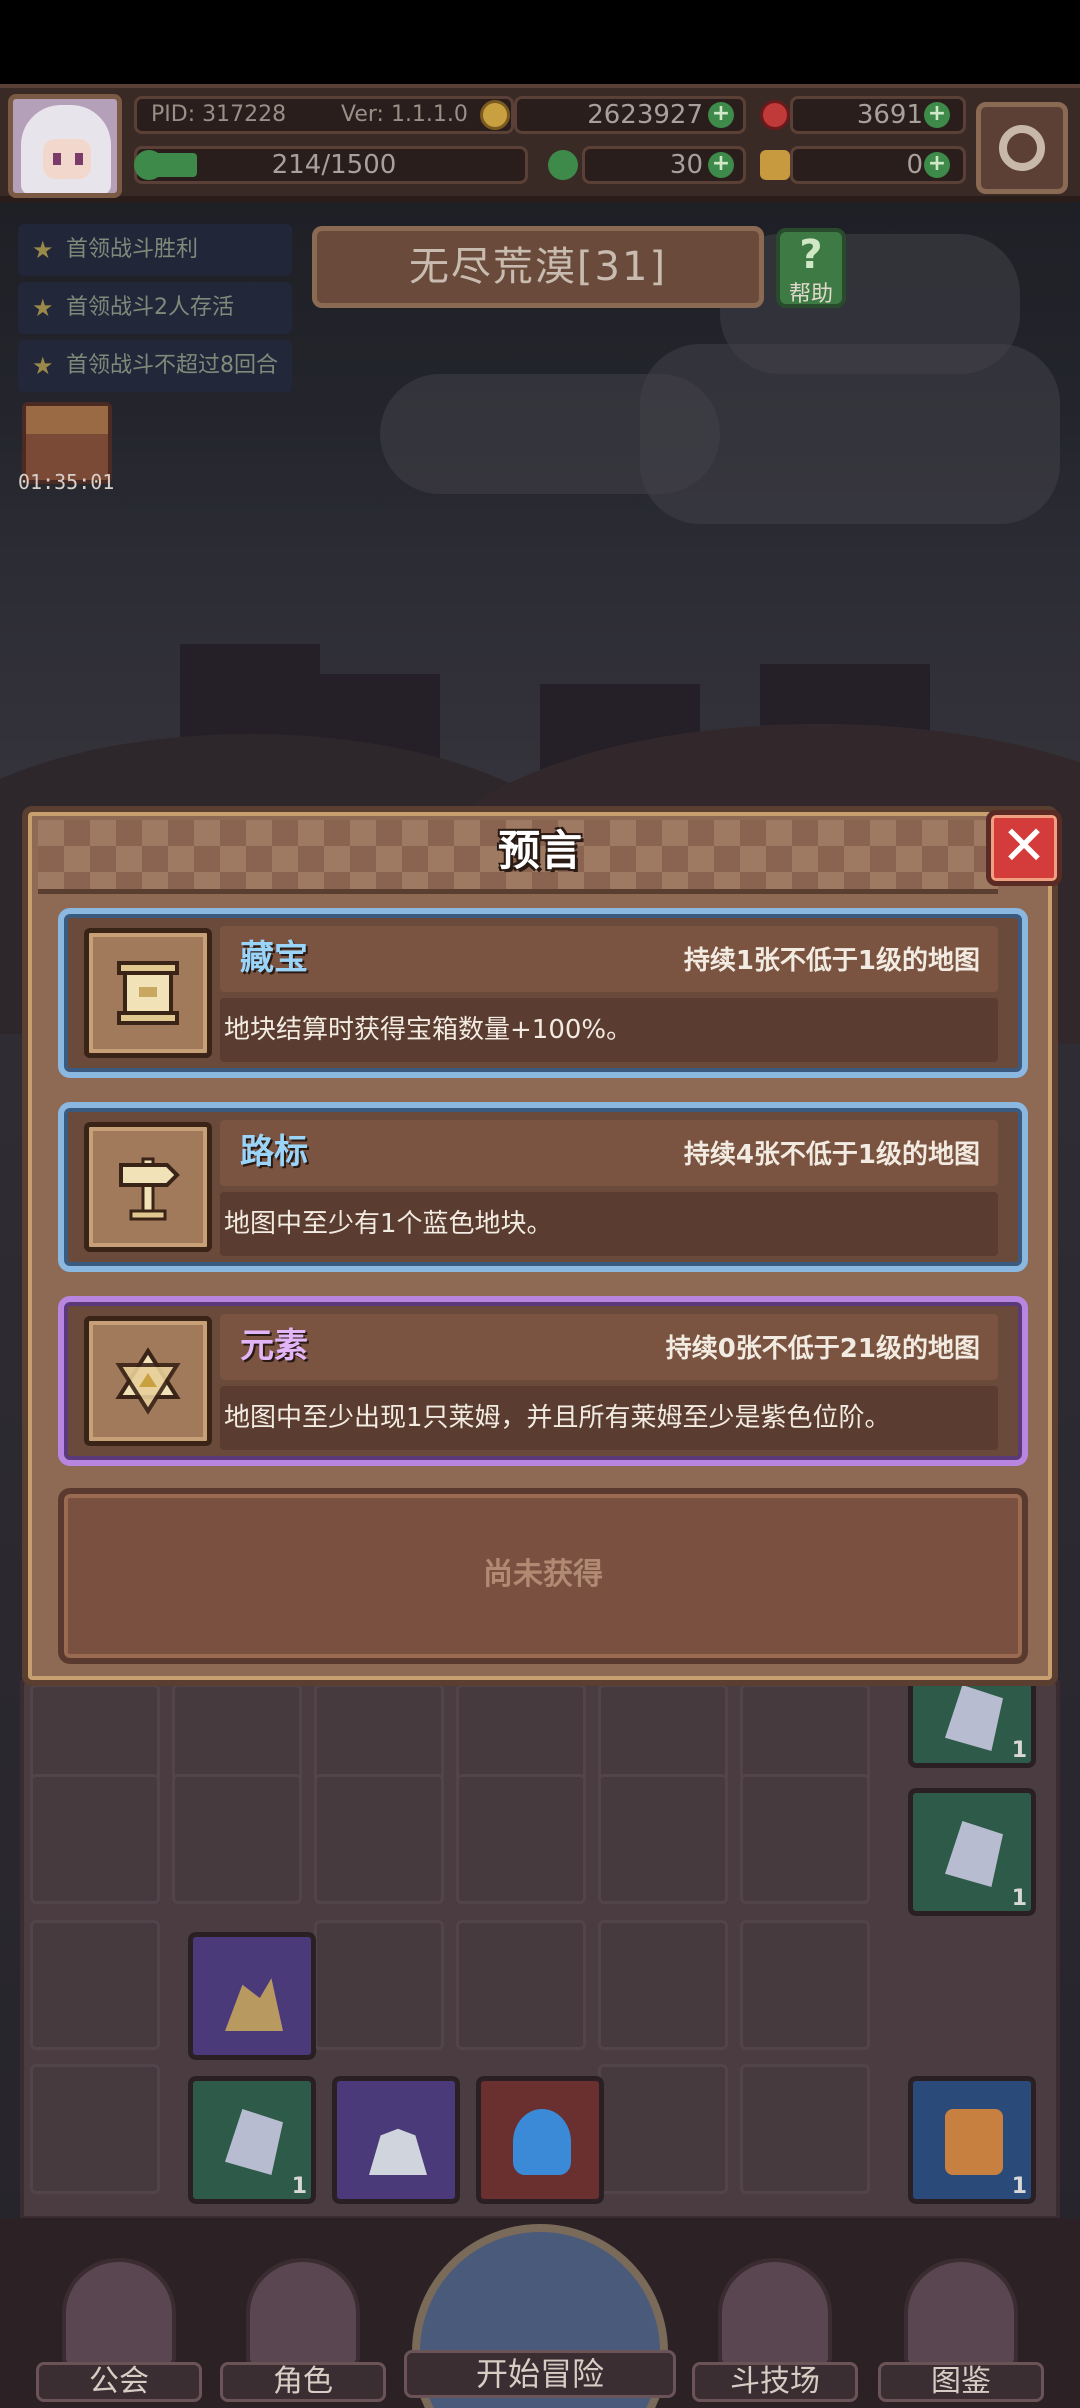 The image size is (1080, 2408). I want to click on close-button: ✕, so click(1024, 848).